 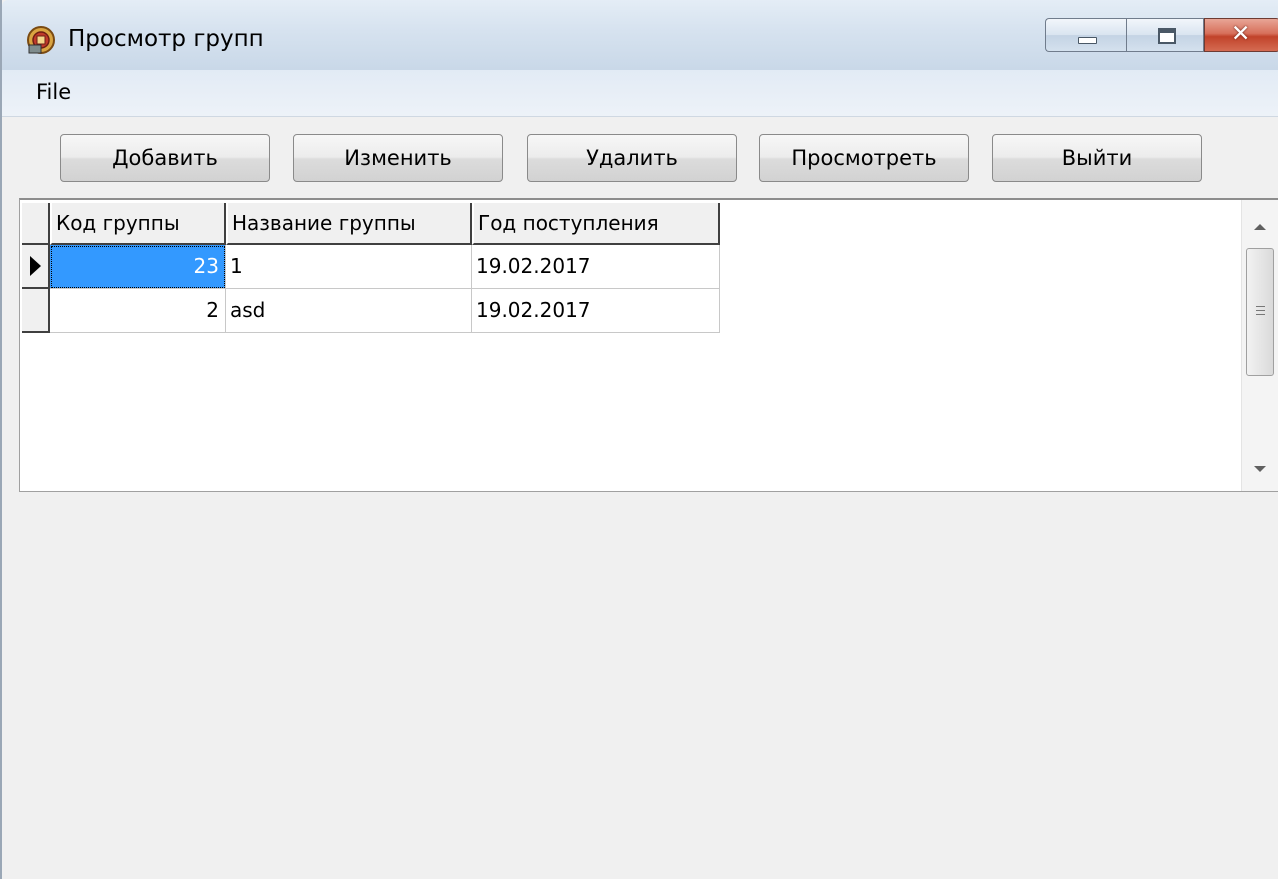 What do you see at coordinates (36, 224) in the screenshot?
I see `grid-corner` at bounding box center [36, 224].